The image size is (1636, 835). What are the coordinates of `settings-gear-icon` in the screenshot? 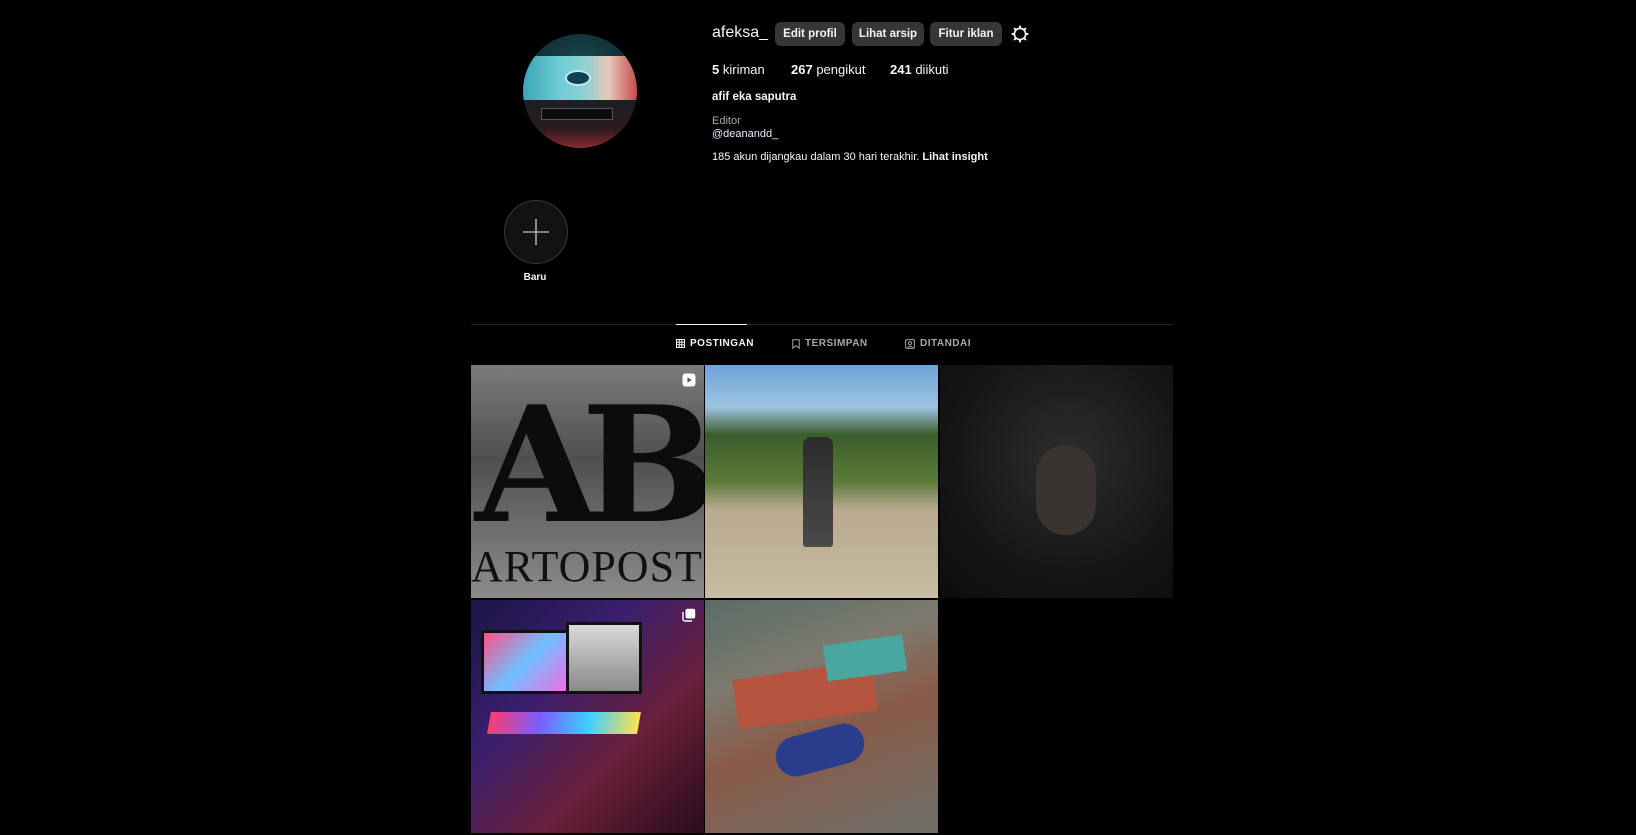 It's located at (1020, 34).